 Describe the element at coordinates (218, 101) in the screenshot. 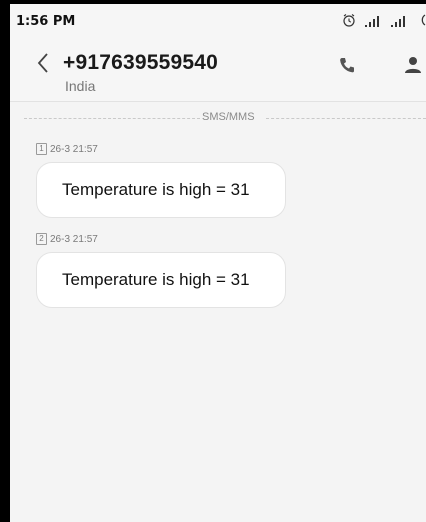

I see `header-divider` at that location.